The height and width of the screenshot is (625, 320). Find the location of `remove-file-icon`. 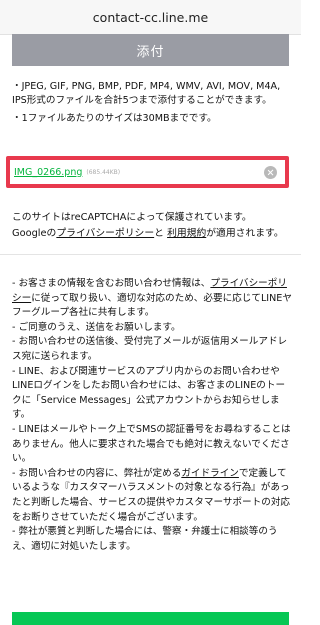

remove-file-icon is located at coordinates (270, 172).